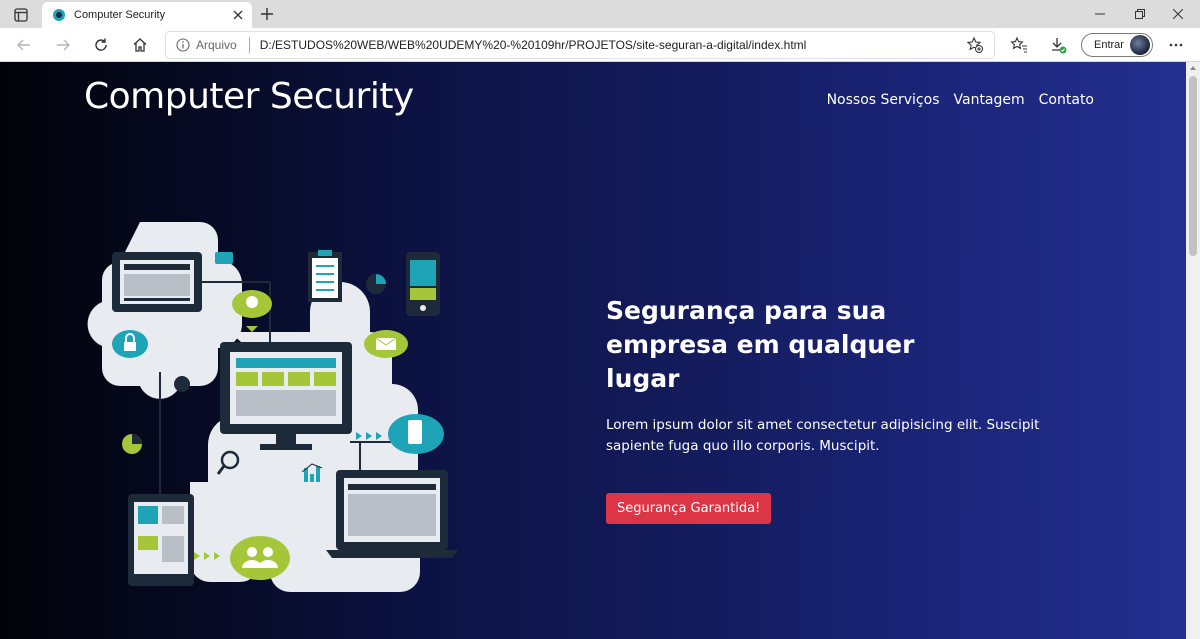 The image size is (1200, 639). What do you see at coordinates (392, 514) in the screenshot?
I see `laptop-icon` at bounding box center [392, 514].